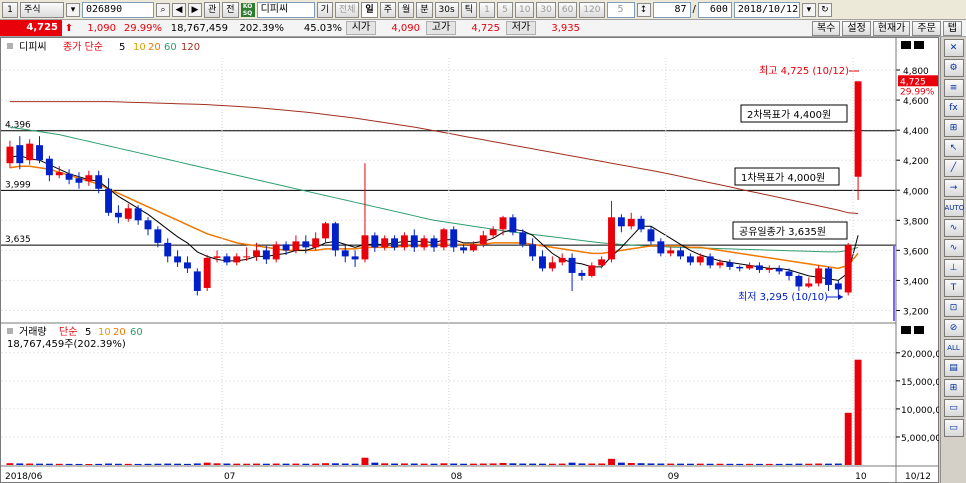  What do you see at coordinates (856, 28) in the screenshot?
I see `settings-button: 설정` at bounding box center [856, 28].